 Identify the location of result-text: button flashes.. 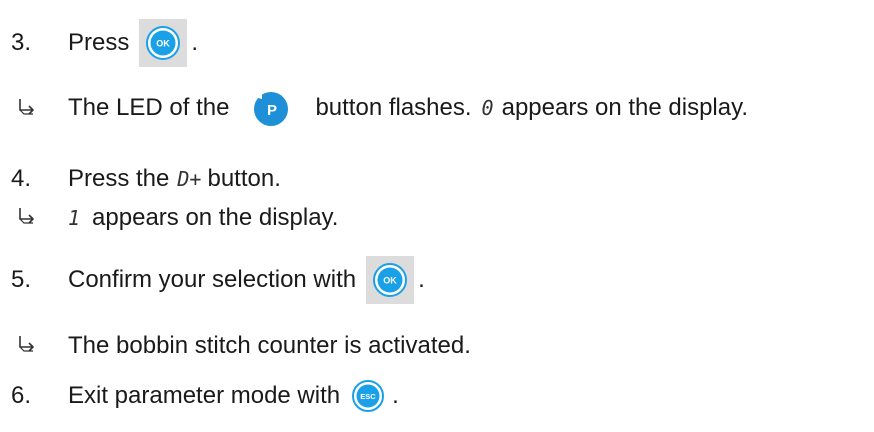
(393, 107).